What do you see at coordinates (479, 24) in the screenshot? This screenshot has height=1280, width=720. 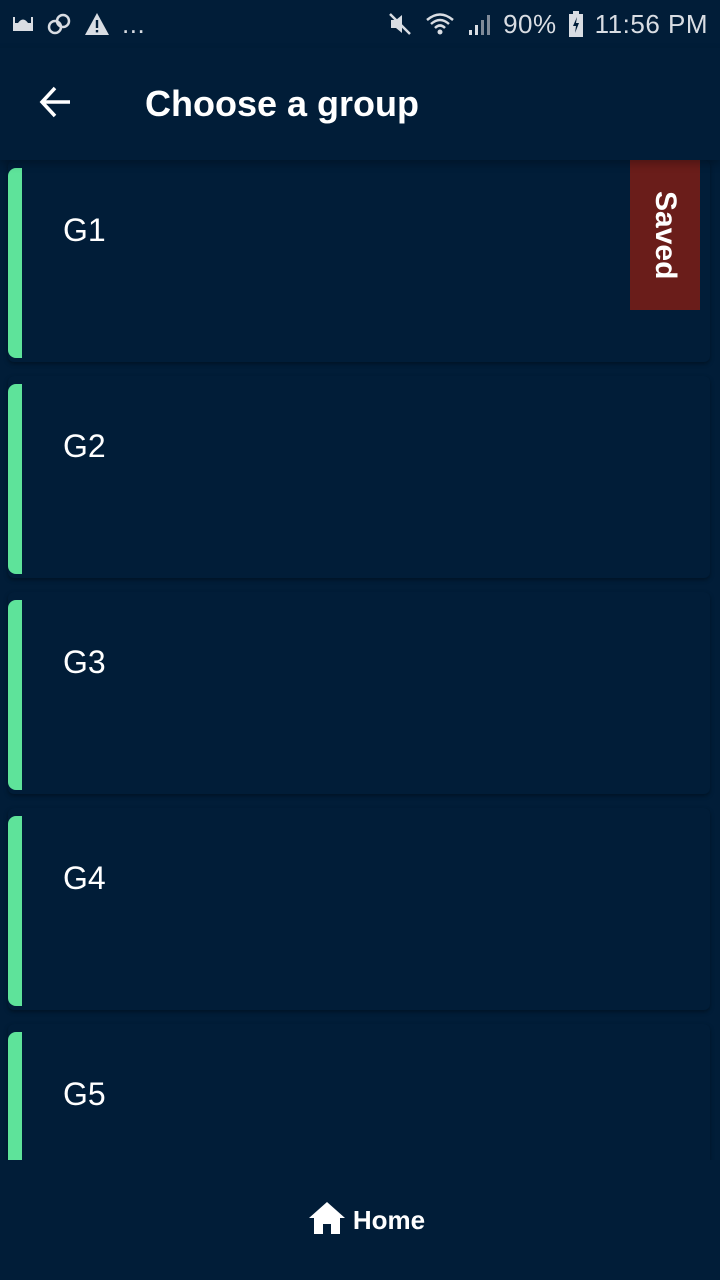 I see `signal-icon` at bounding box center [479, 24].